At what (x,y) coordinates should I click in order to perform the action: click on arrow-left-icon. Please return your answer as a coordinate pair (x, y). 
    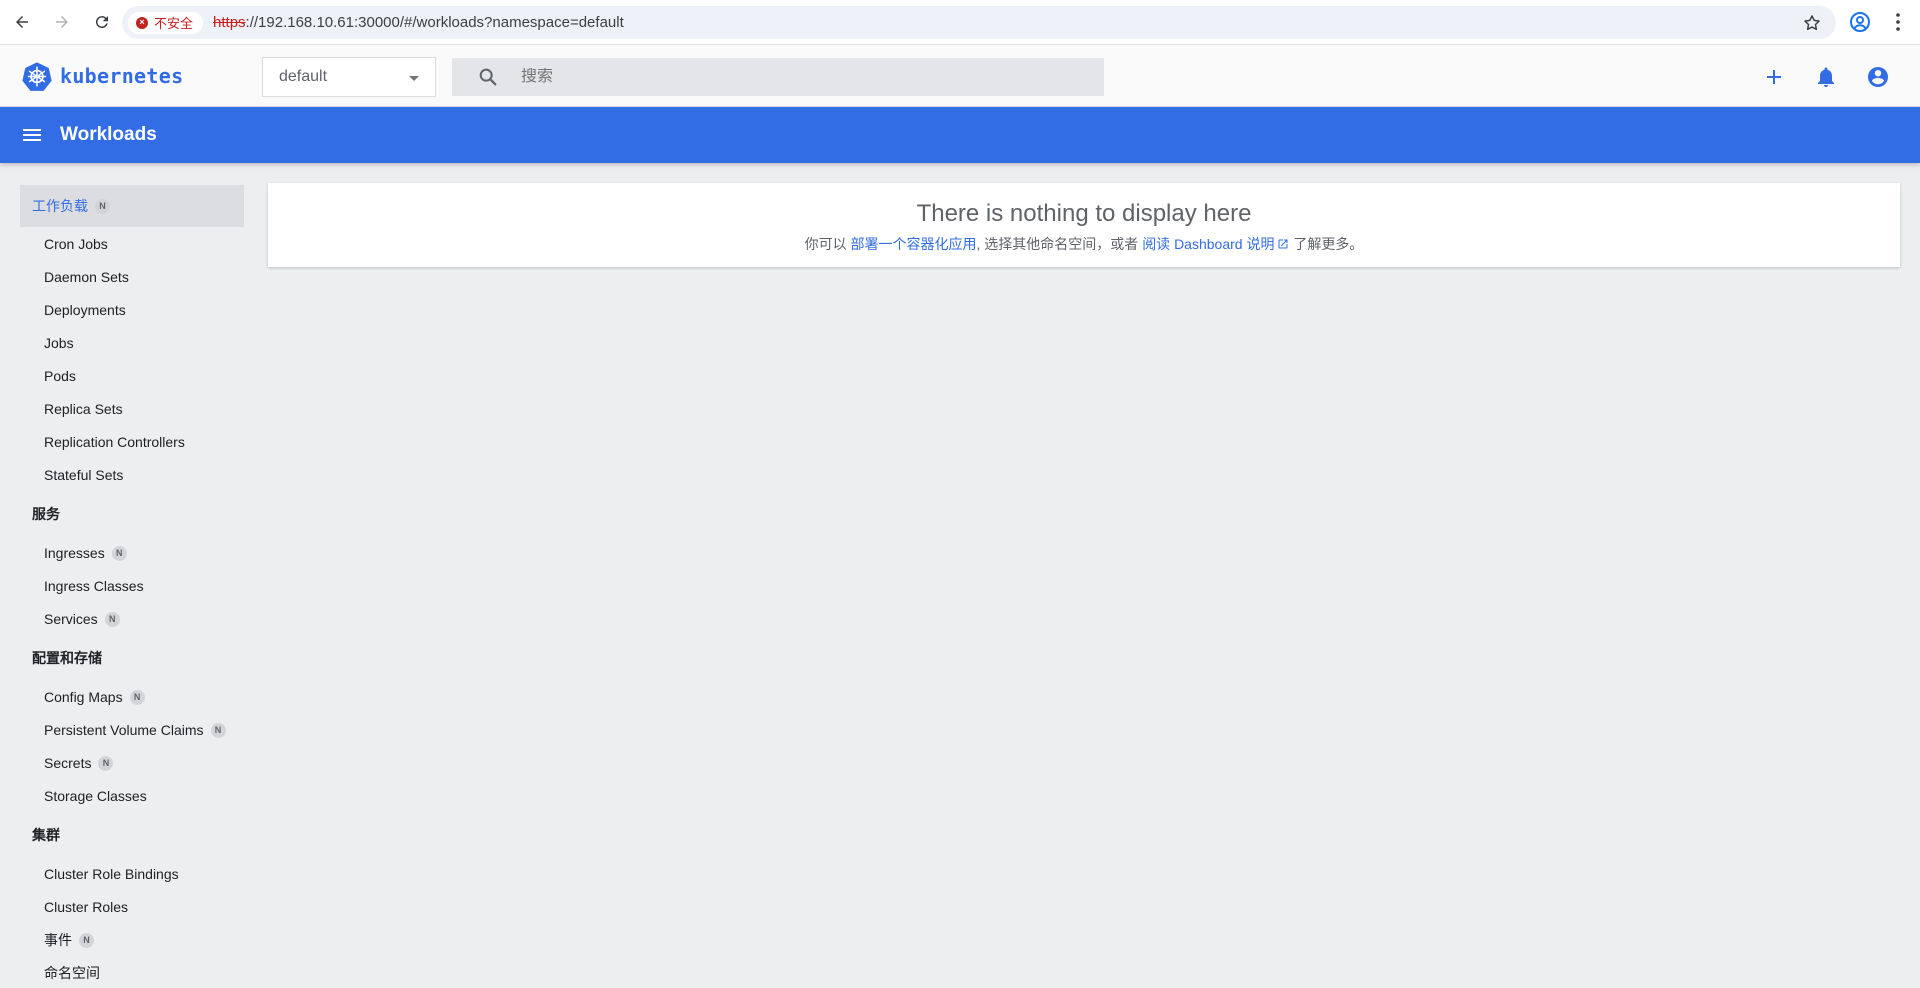
    Looking at the image, I should click on (22, 22).